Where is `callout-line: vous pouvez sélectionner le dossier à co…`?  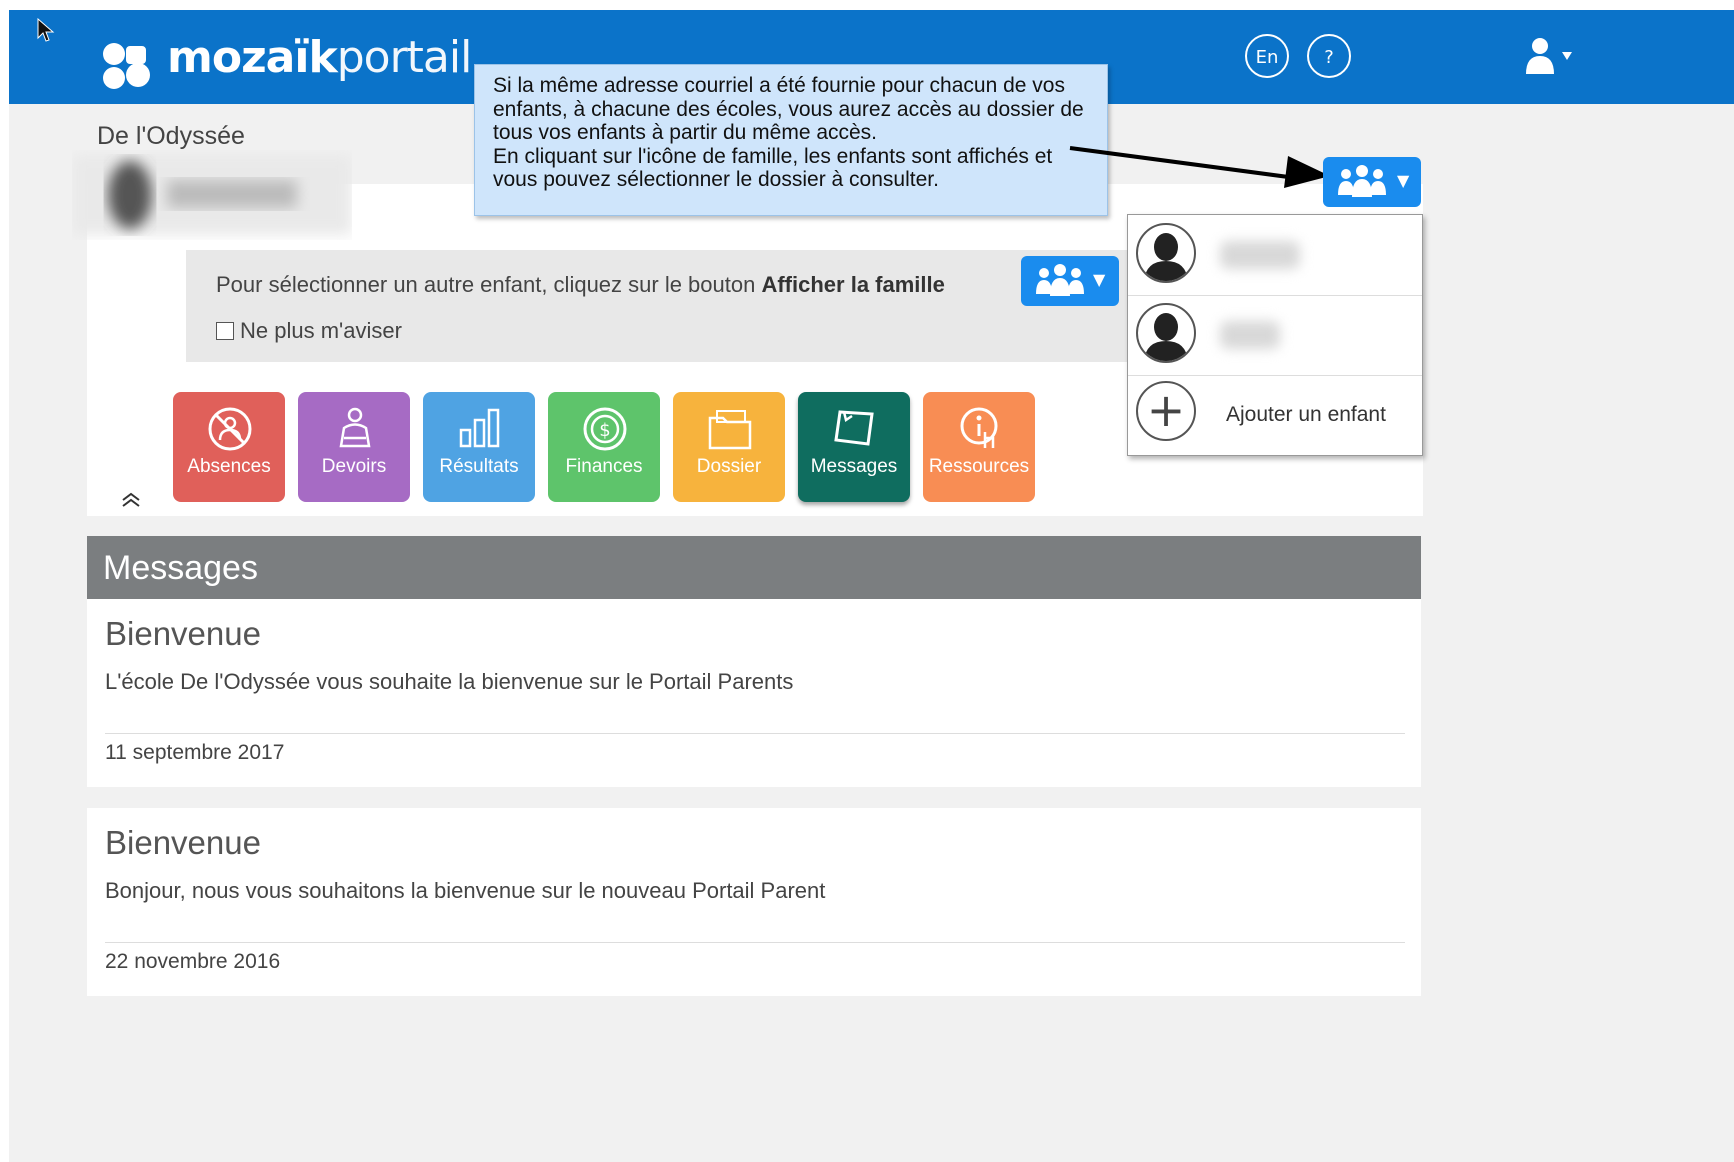 callout-line: vous pouvez sélectionner le dossier à co… is located at coordinates (716, 179).